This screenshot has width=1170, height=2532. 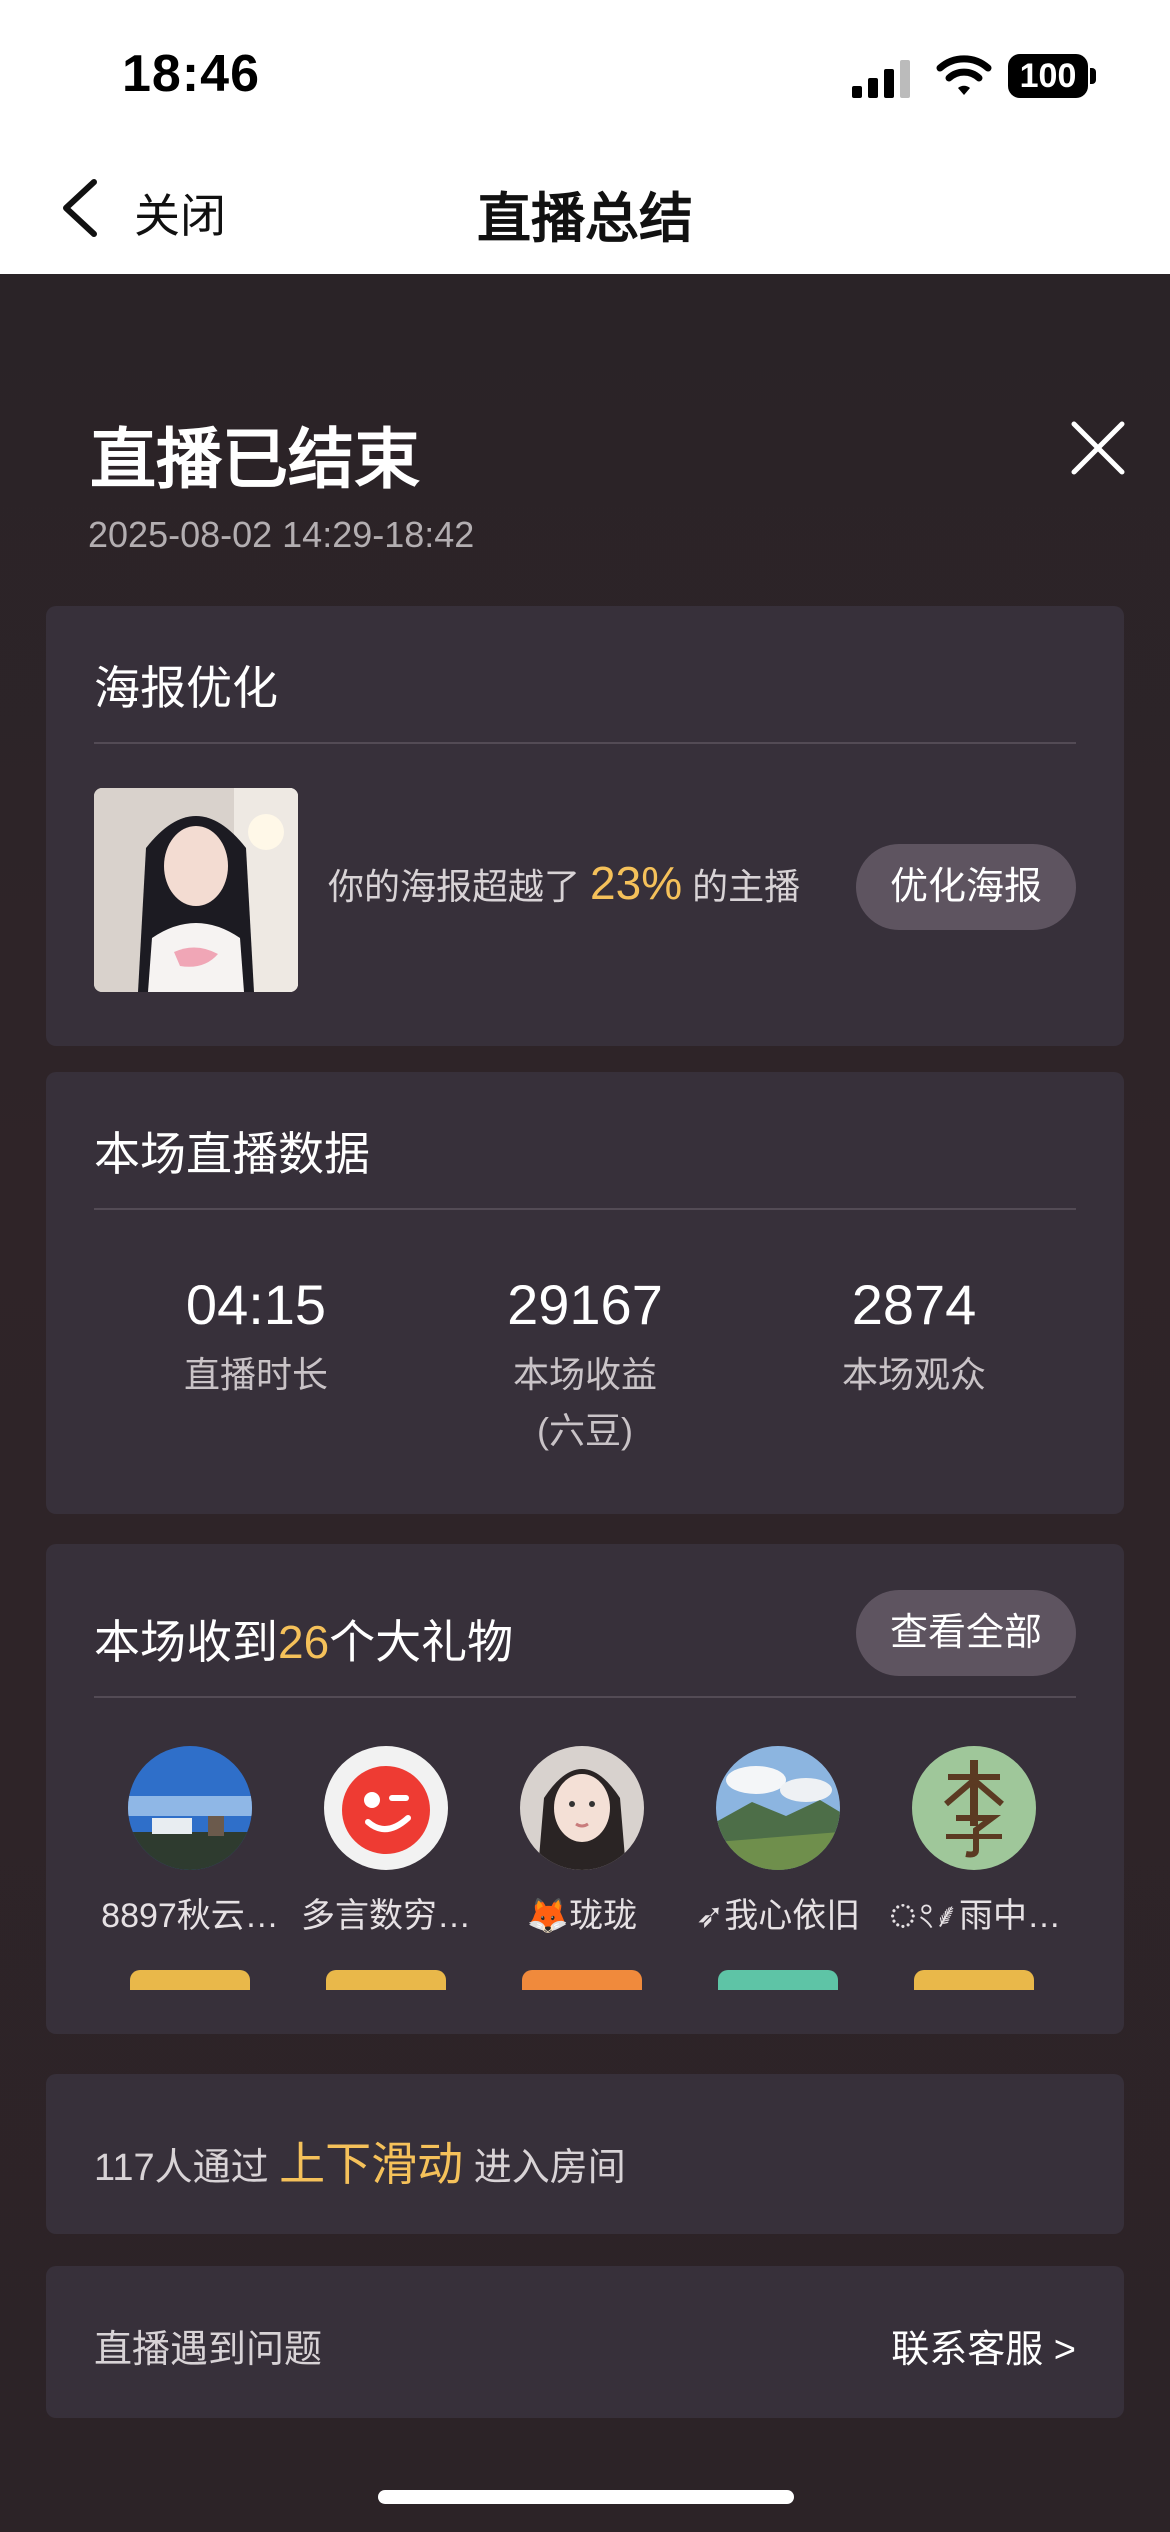 What do you see at coordinates (584, 1374) in the screenshot?
I see `stat-label: 本场收益` at bounding box center [584, 1374].